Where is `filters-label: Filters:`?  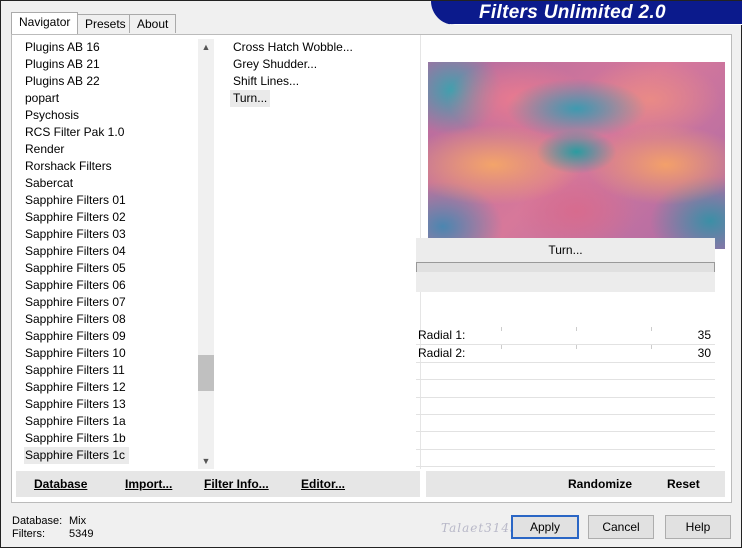
filters-label: Filters: is located at coordinates (28, 534).